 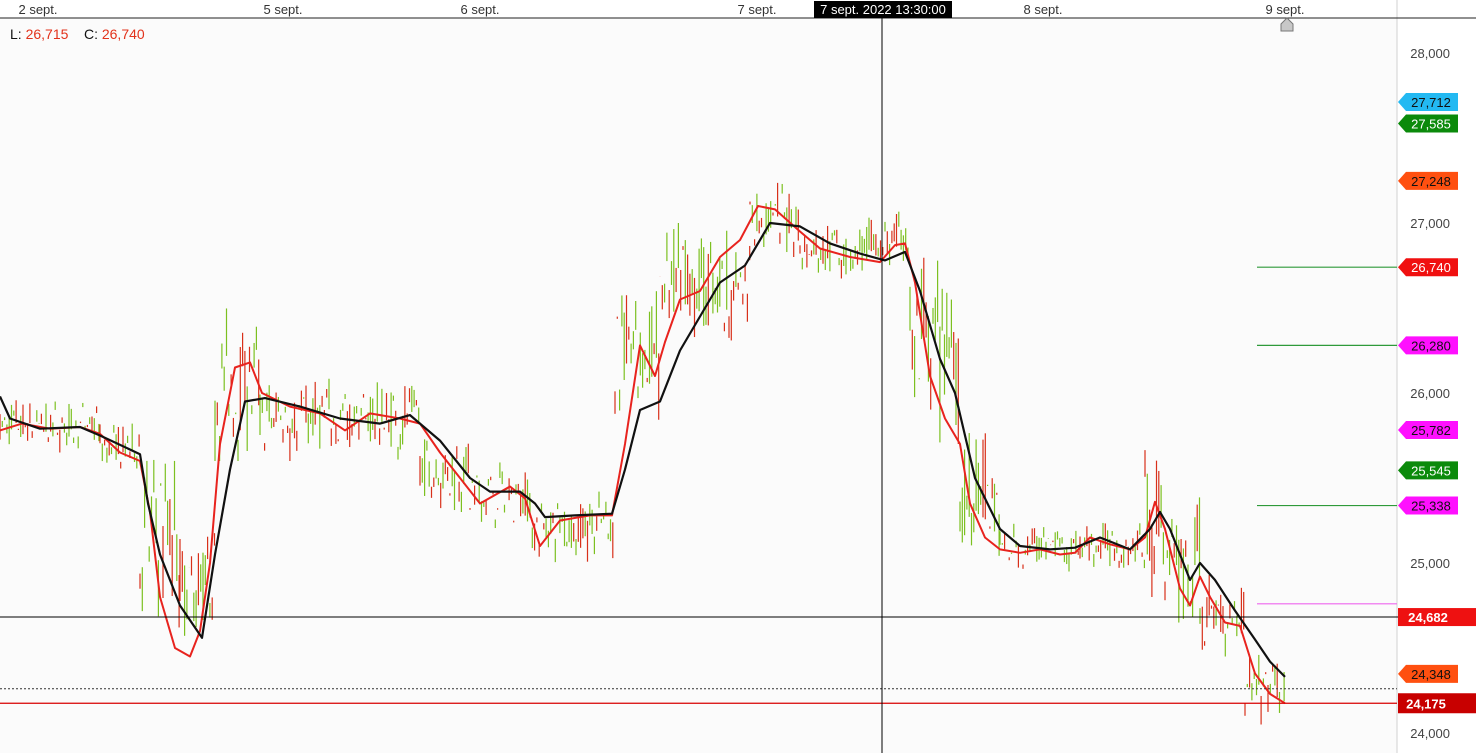 I want to click on price-tag: 27,712, so click(x=1428, y=101).